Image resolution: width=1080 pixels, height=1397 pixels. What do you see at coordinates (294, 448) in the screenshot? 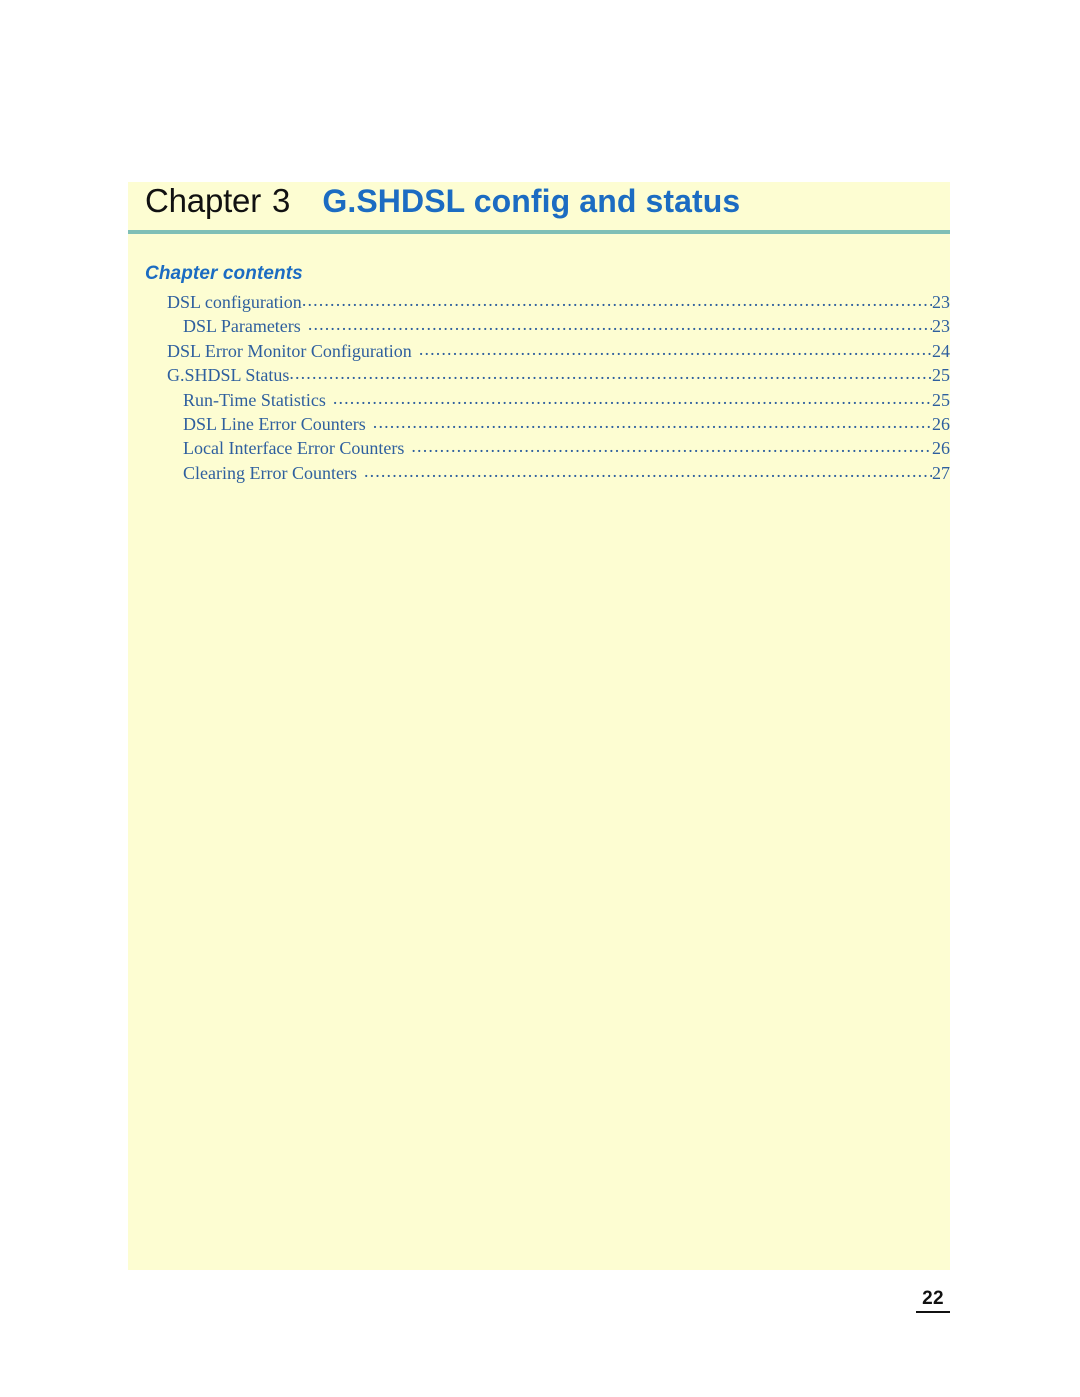
I see `toc-entry-label: Local Interface Error Counters` at bounding box center [294, 448].